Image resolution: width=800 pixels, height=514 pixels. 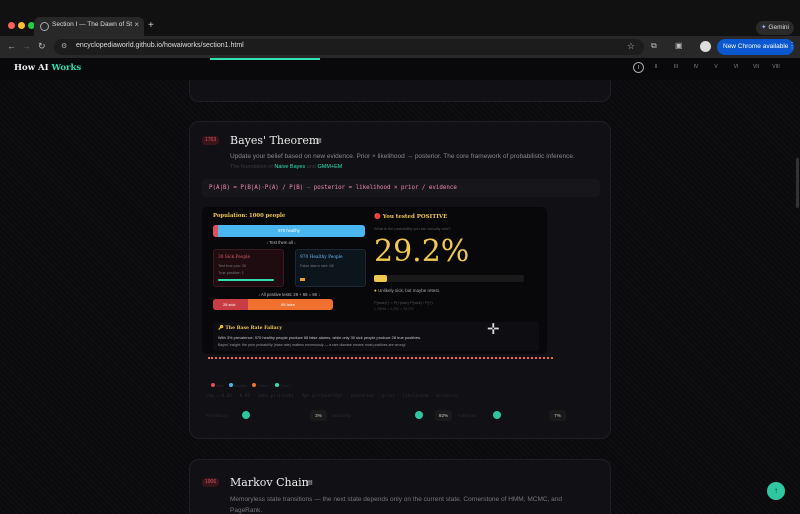 What do you see at coordinates (273, 304) in the screenshot?
I see `positive-tests-bar: 28 sick 68 false` at bounding box center [273, 304].